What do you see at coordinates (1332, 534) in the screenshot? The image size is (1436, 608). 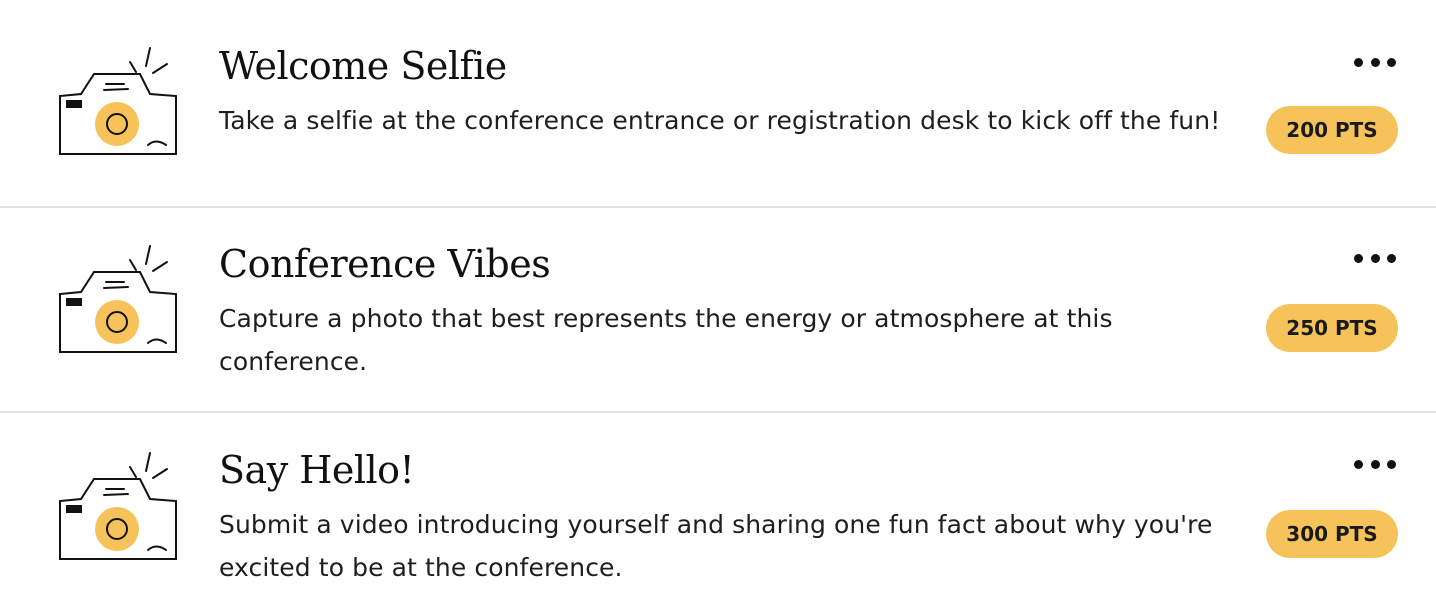 I see `points-badge: 300 PTS` at bounding box center [1332, 534].